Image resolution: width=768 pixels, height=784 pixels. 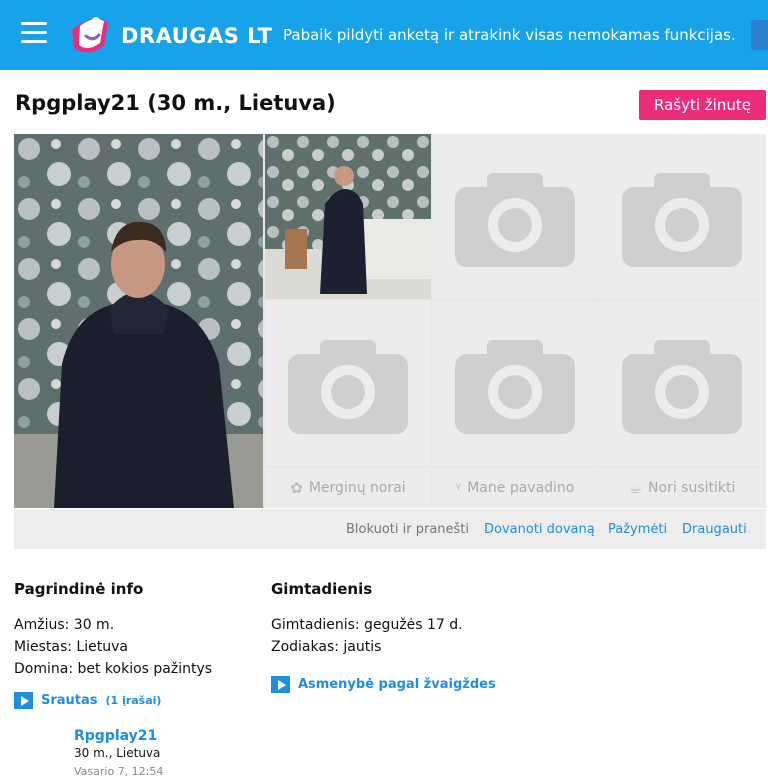 What do you see at coordinates (759, 35) in the screenshot?
I see `topbar-action-button` at bounding box center [759, 35].